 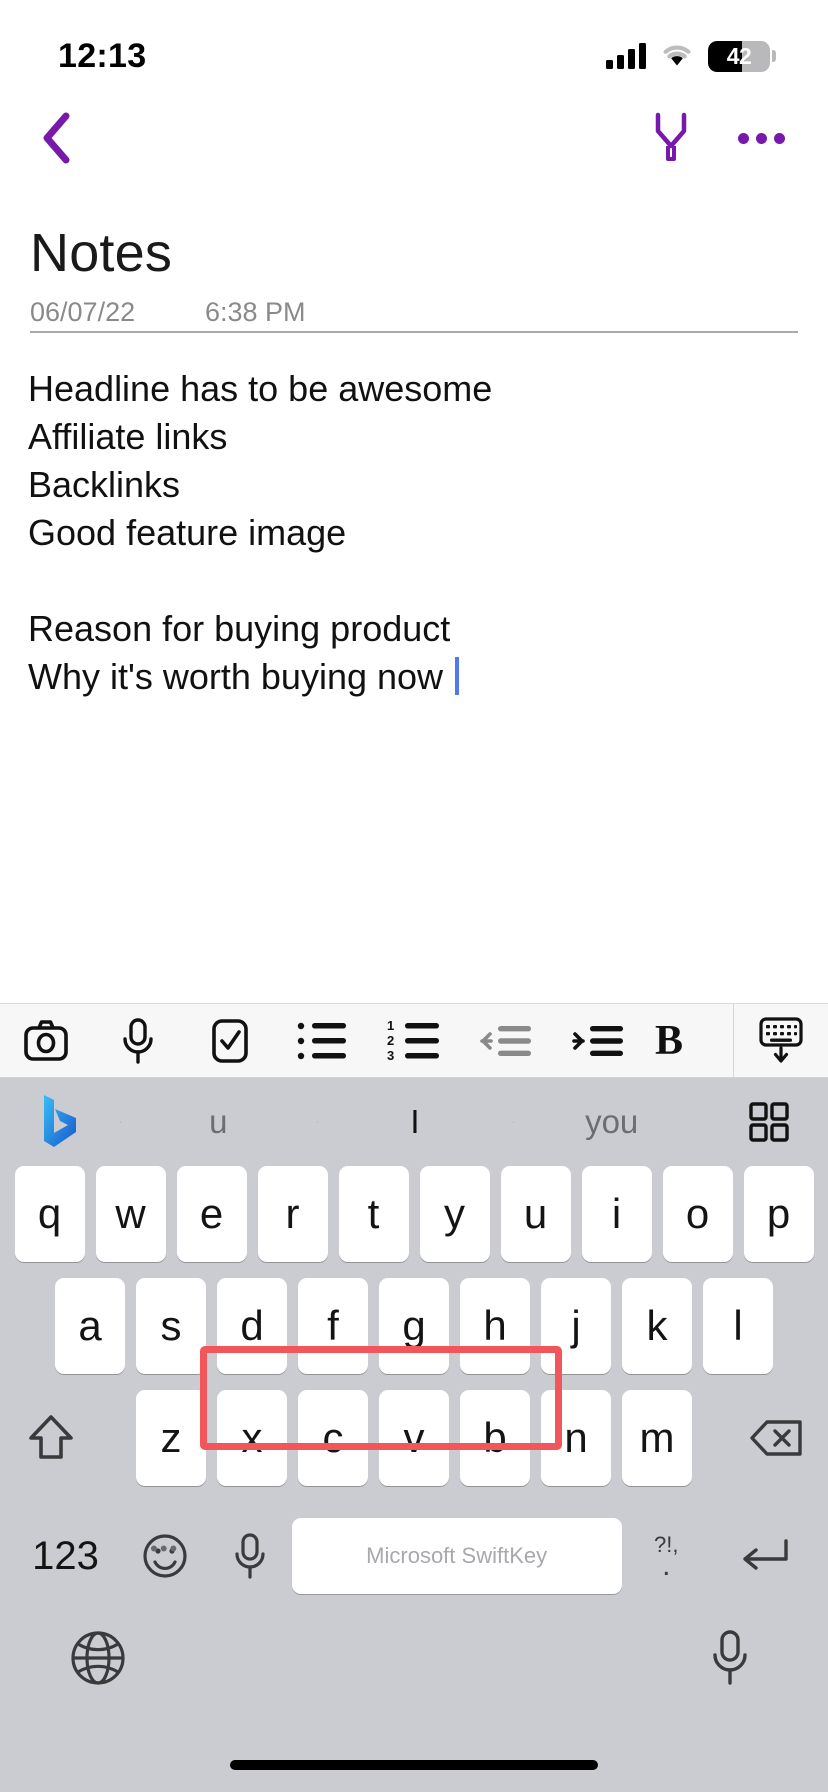 I want to click on backspace-key, so click(x=775, y=1438).